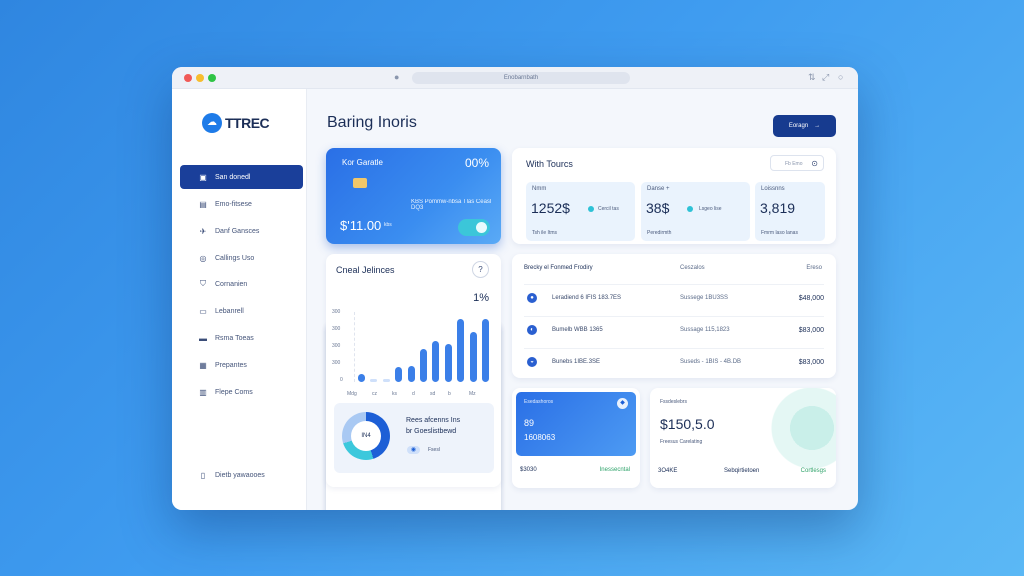  I want to click on stat-value: 1252$, so click(550, 208).